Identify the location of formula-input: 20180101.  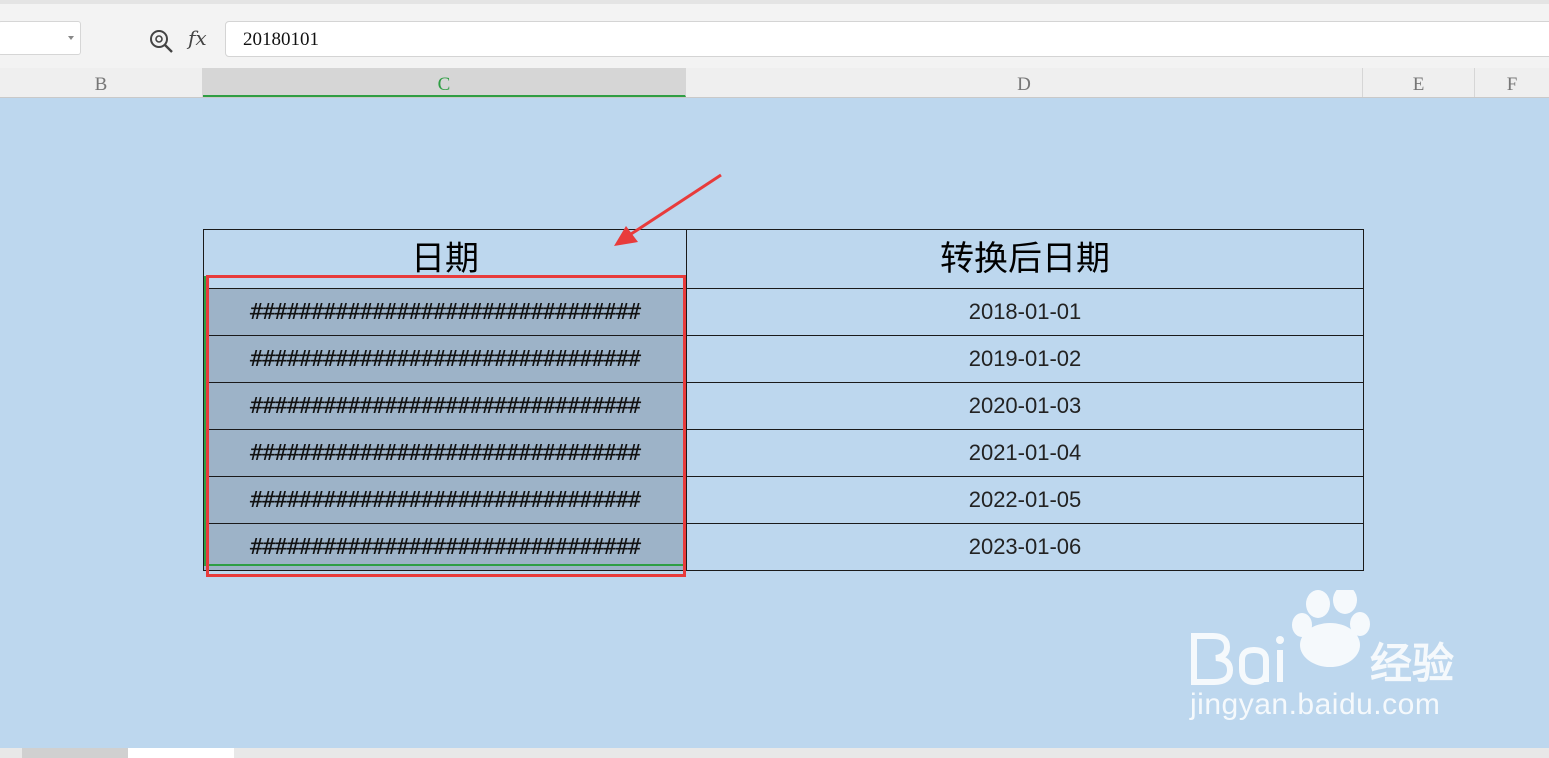
(887, 39).